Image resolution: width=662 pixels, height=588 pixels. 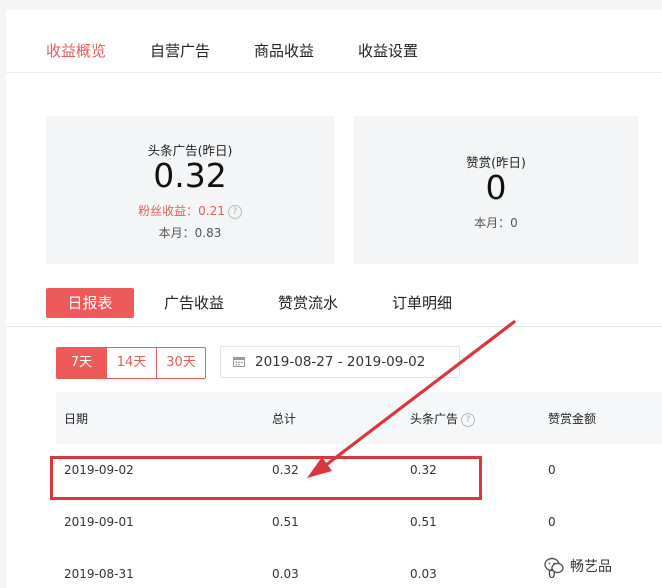 I want to click on date-range-text: 2019-08-27 - 2019-09-02, so click(x=340, y=362).